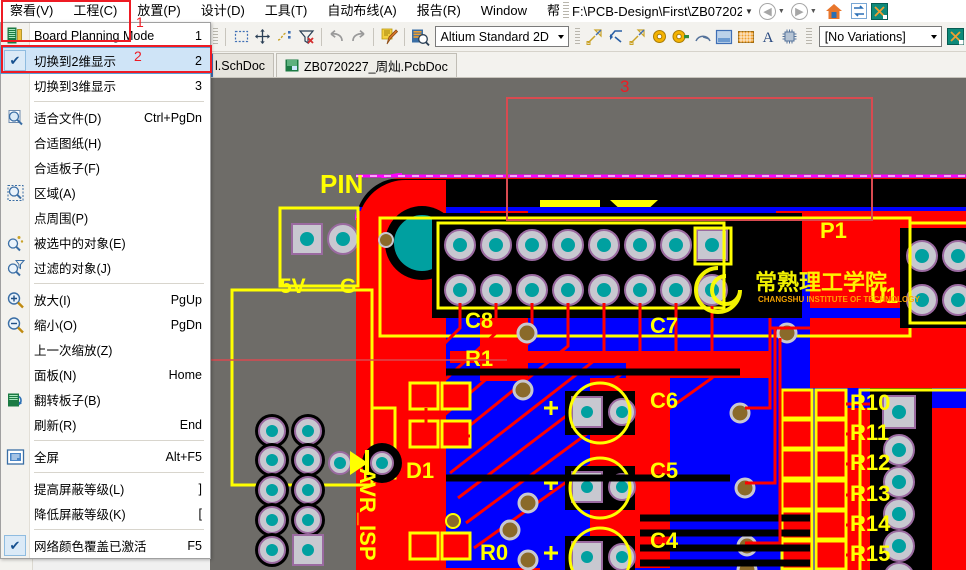 Image resolution: width=966 pixels, height=570 pixels. I want to click on place-pad-button, so click(659, 37).